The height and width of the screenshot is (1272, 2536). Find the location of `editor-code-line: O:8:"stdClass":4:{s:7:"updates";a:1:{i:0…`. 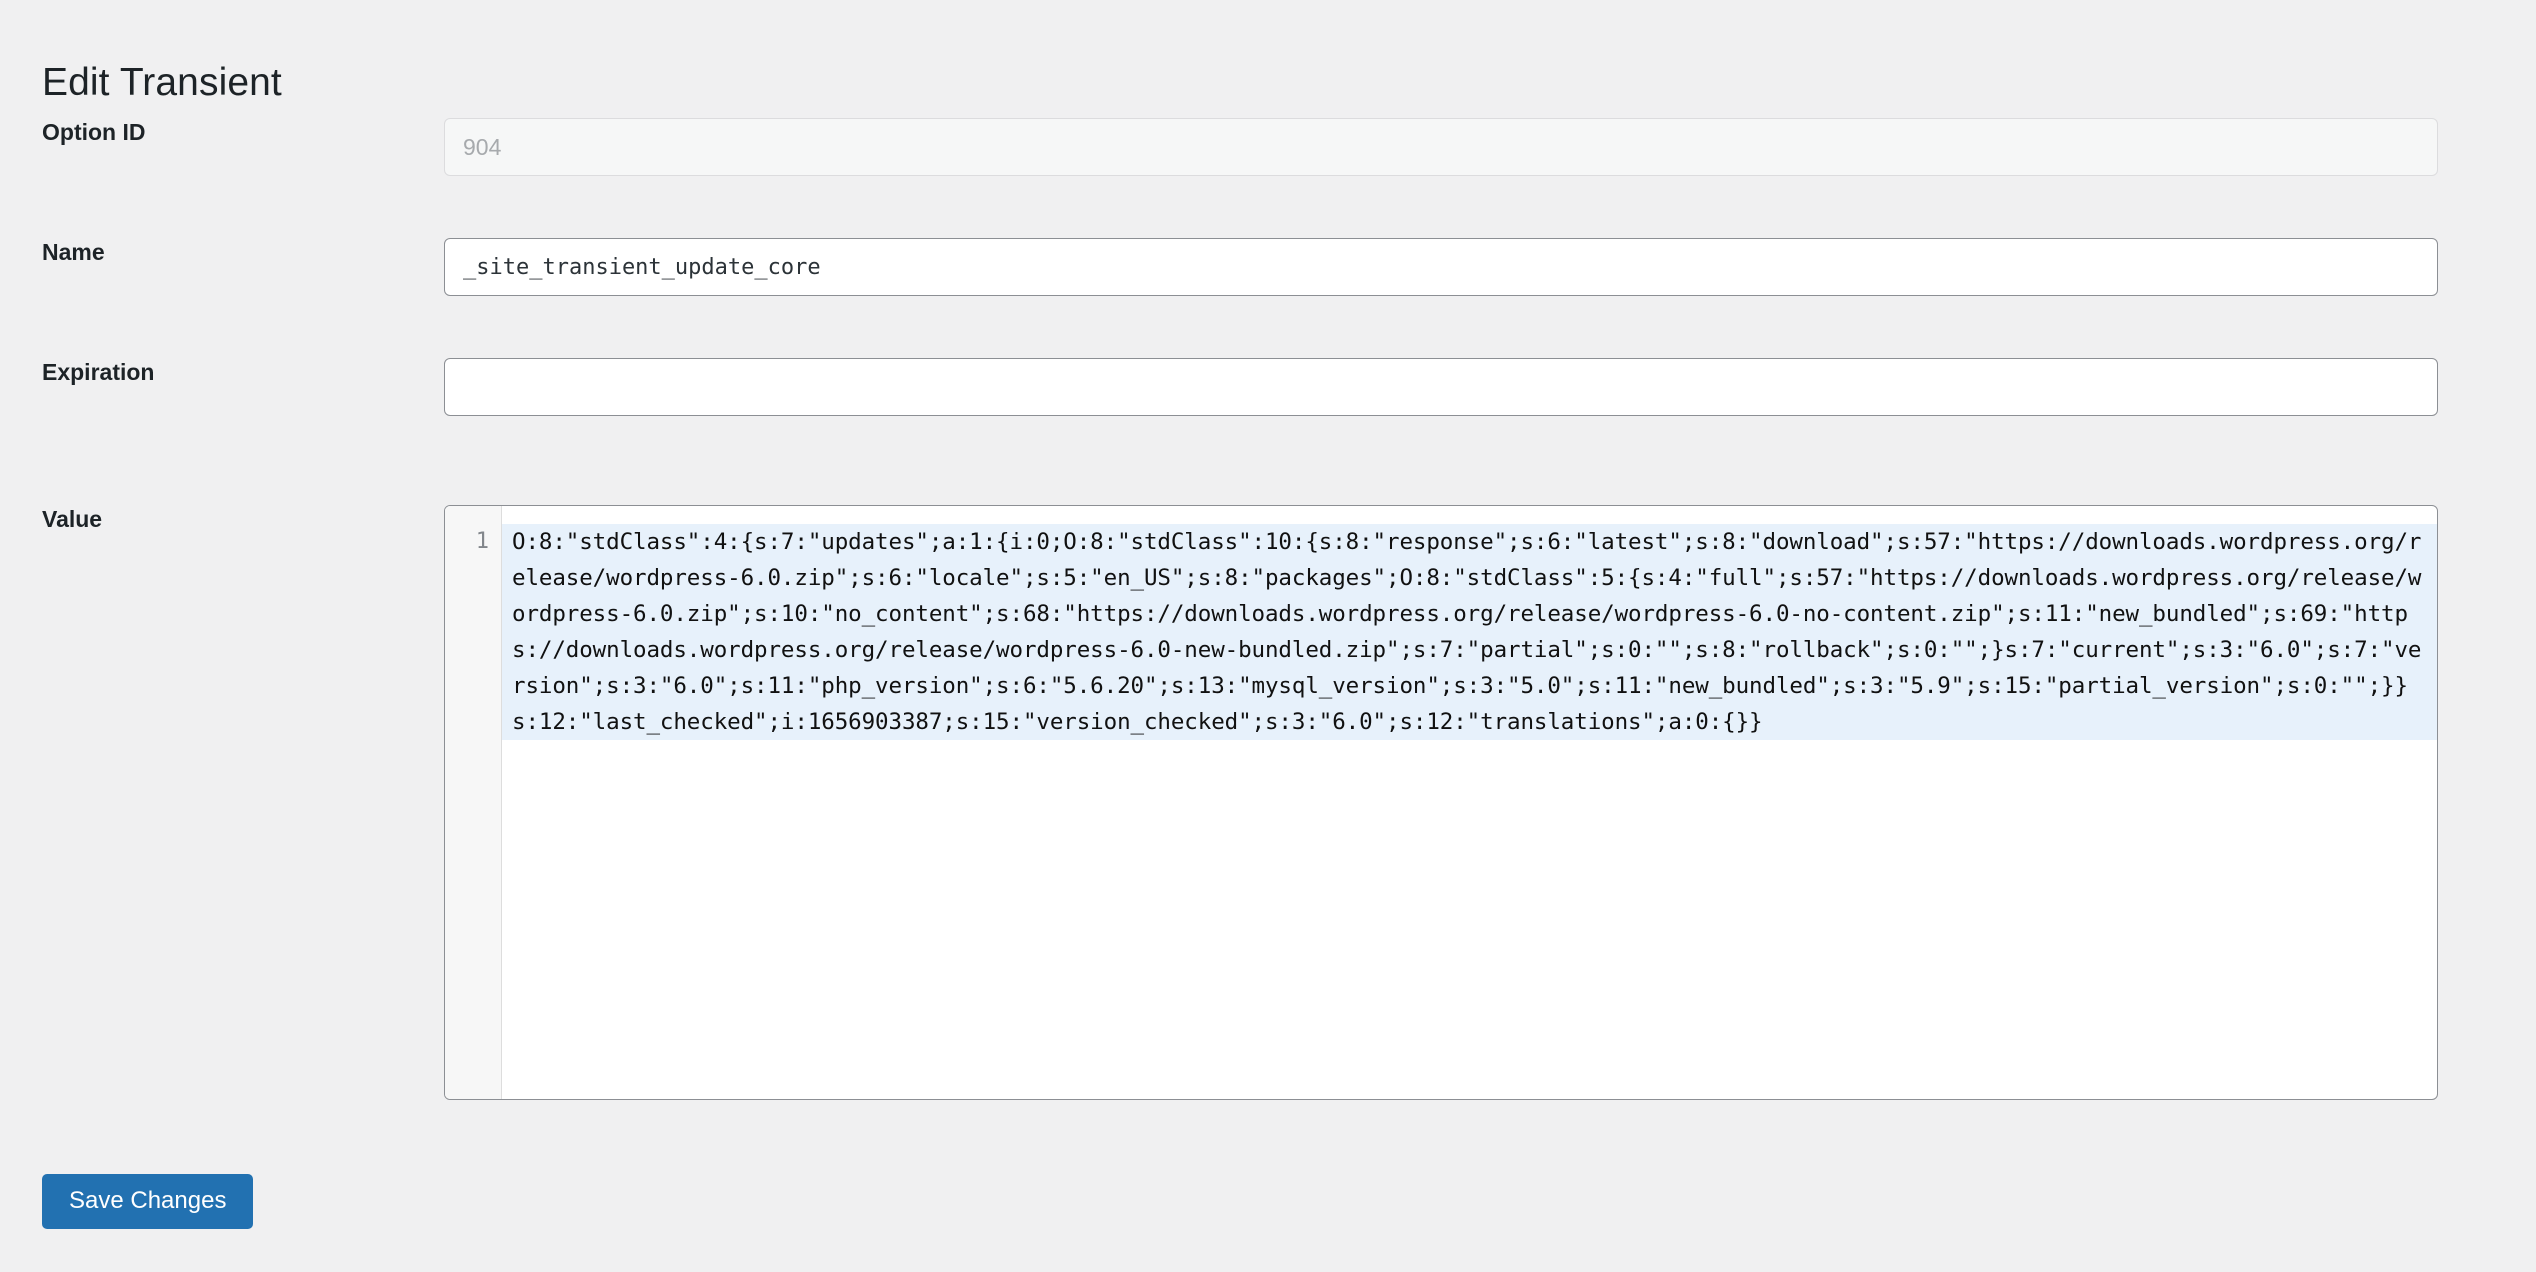

editor-code-line: O:8:"stdClass":4:{s:7:"updates";a:1:{i:0… is located at coordinates (1469, 632).